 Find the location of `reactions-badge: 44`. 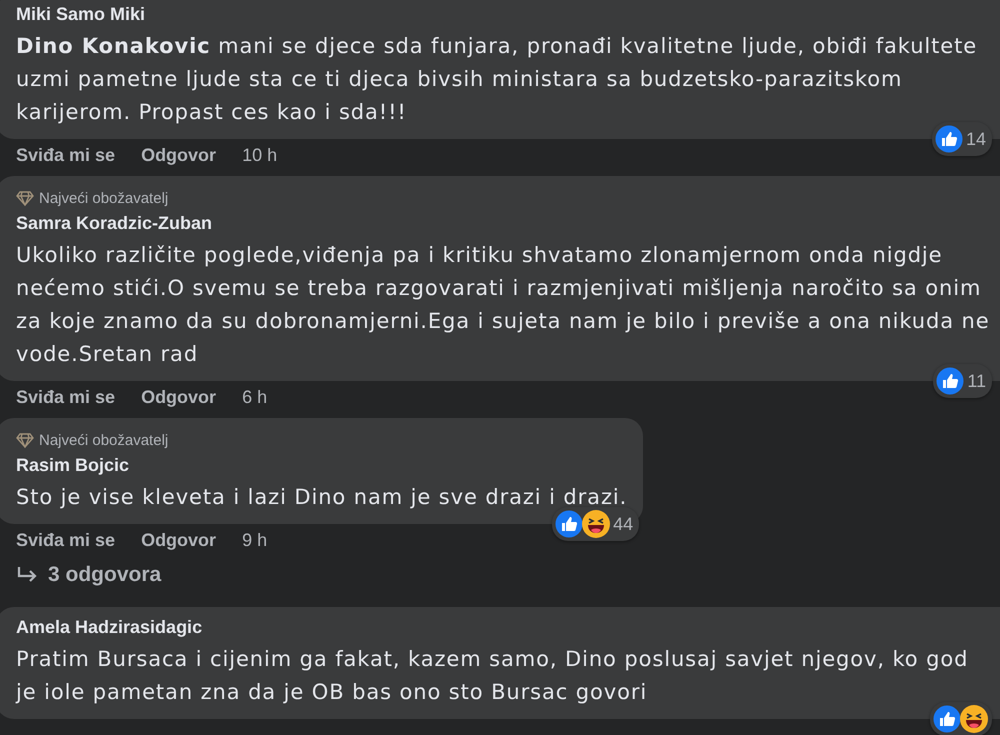

reactions-badge: 44 is located at coordinates (596, 524).